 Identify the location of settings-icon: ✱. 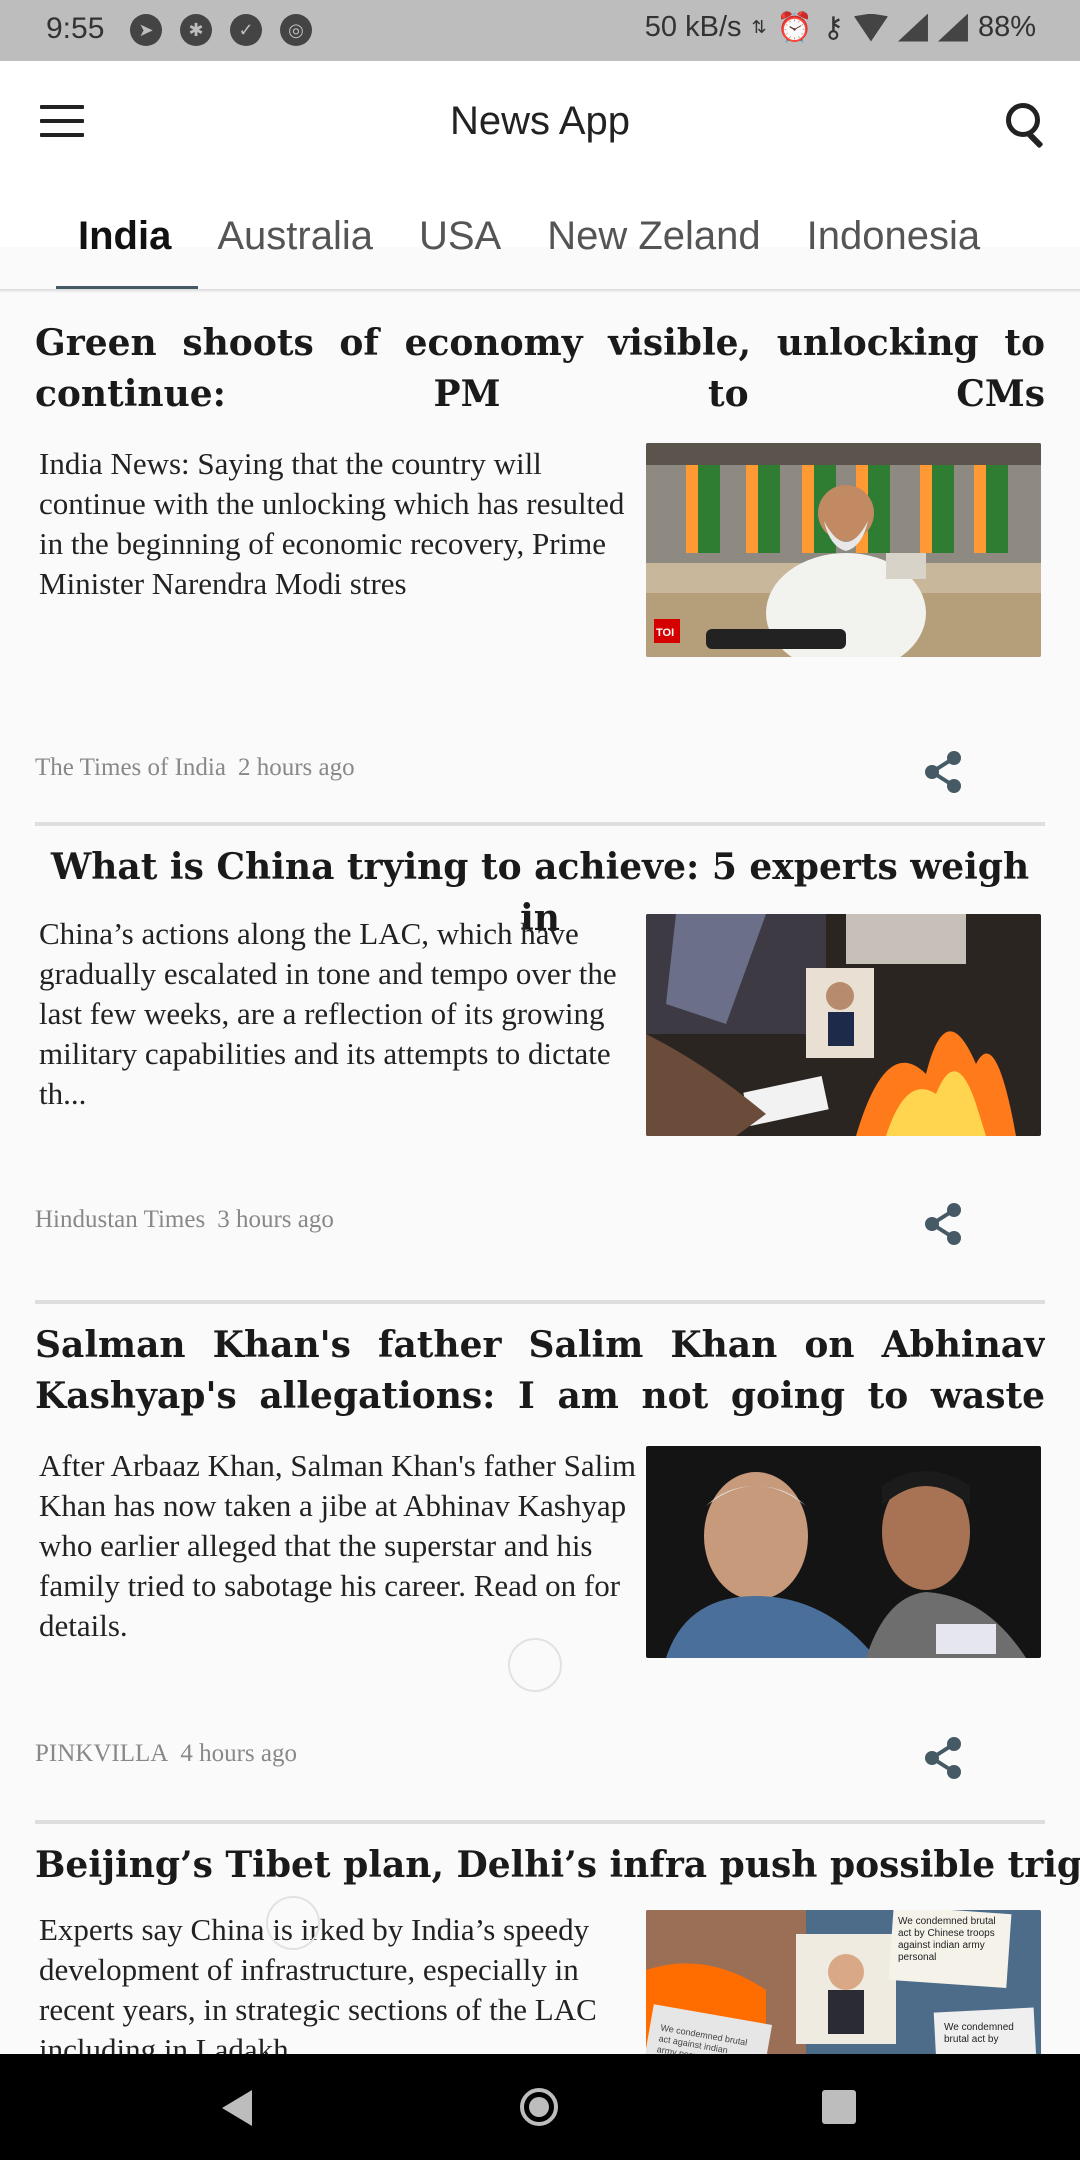
(196, 30).